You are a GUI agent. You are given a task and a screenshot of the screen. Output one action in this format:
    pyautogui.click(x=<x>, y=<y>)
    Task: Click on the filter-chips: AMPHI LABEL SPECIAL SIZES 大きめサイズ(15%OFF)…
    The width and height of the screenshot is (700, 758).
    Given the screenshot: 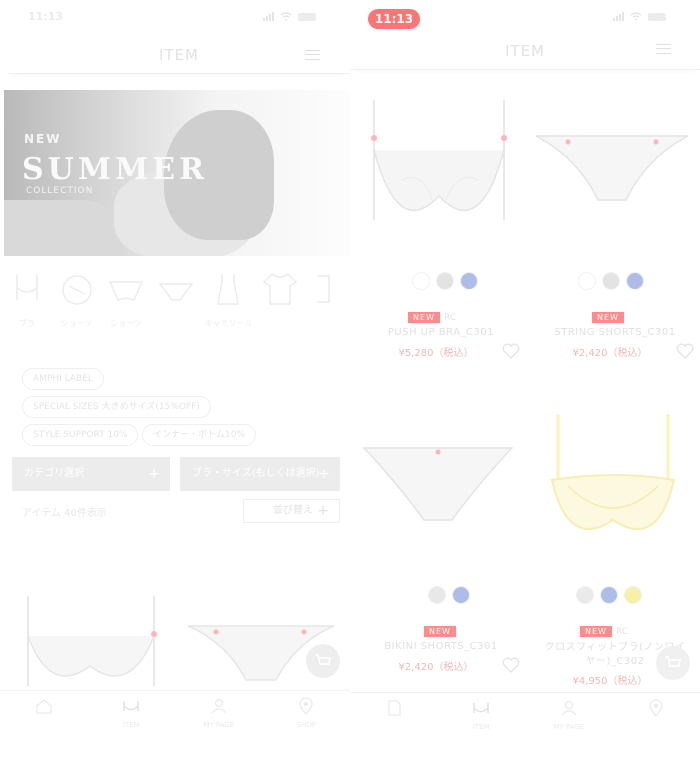 What is the action you would take?
    pyautogui.click(x=181, y=402)
    